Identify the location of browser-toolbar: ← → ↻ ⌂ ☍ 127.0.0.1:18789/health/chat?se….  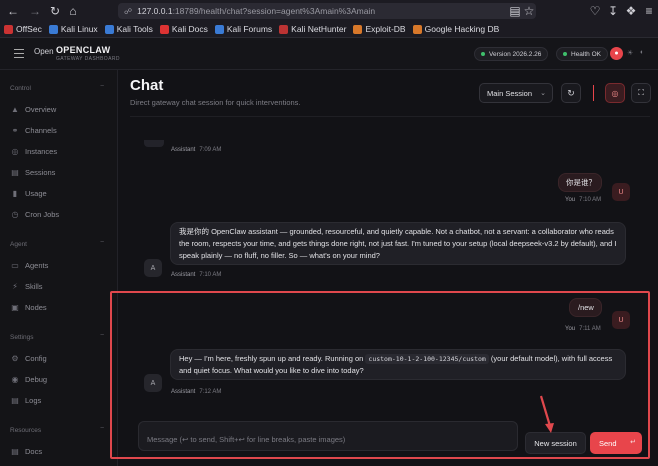
(329, 10).